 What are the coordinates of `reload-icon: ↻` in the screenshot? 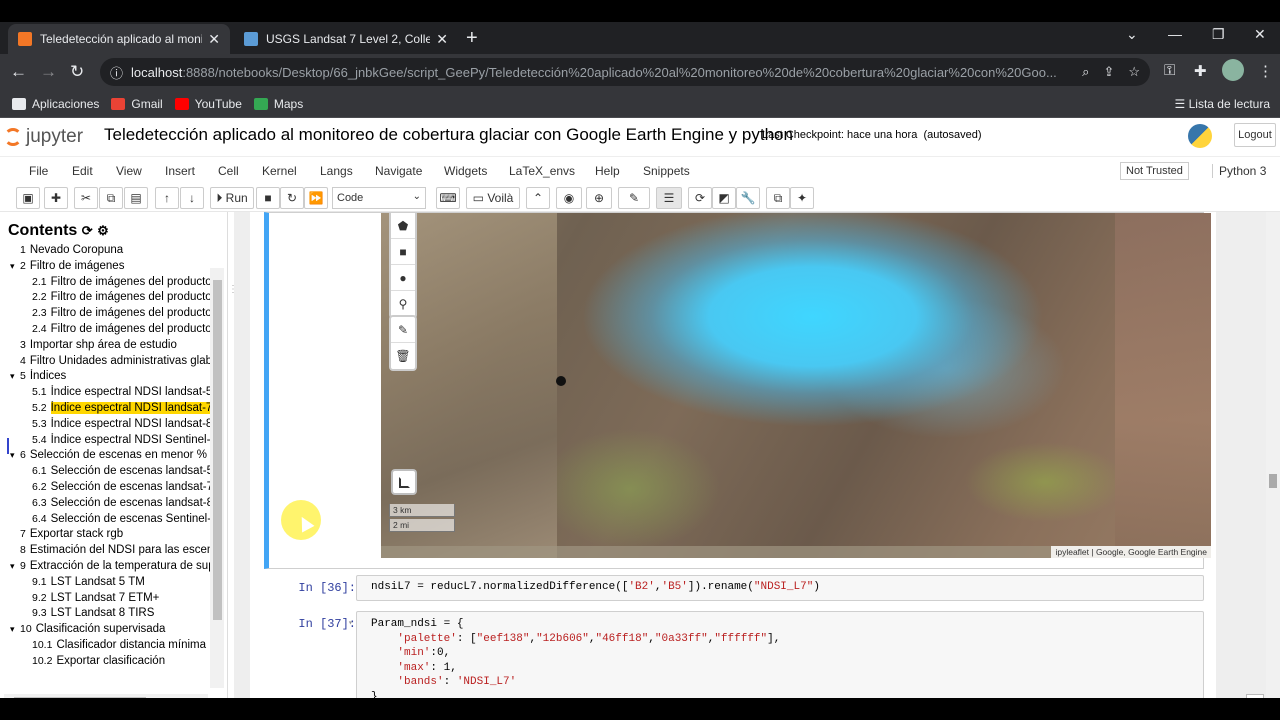 It's located at (77, 72).